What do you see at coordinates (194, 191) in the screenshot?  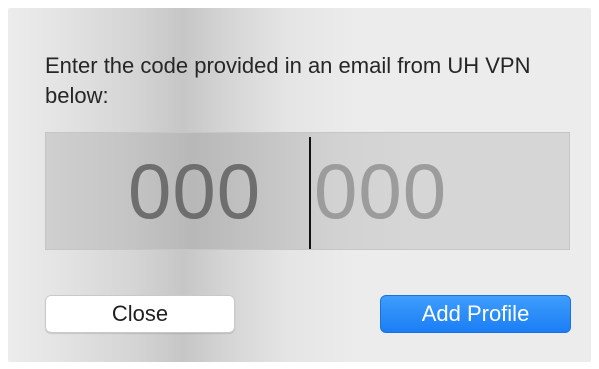 I see `code-first-half: 000` at bounding box center [194, 191].